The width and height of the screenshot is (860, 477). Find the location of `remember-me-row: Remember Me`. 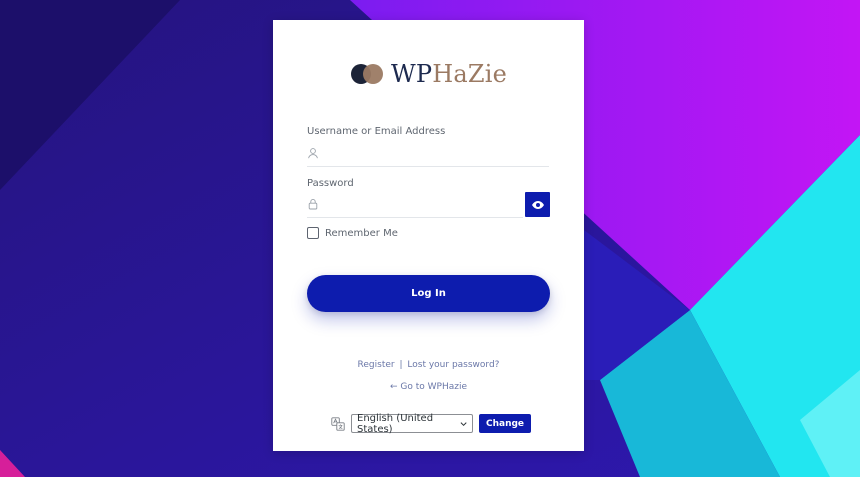

remember-me-row: Remember Me is located at coordinates (352, 233).